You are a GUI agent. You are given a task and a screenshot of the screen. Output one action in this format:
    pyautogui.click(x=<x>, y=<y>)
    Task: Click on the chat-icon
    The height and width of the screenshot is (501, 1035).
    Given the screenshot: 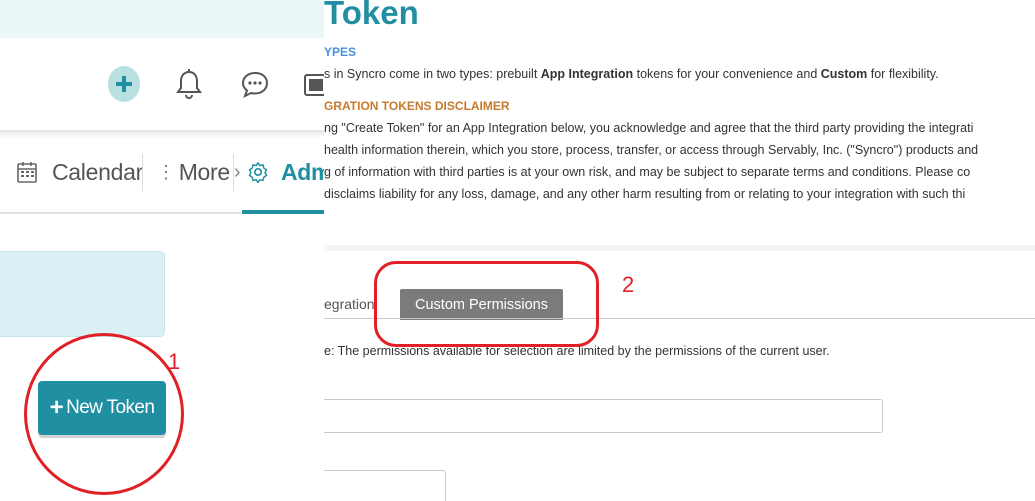 What is the action you would take?
    pyautogui.click(x=255, y=84)
    